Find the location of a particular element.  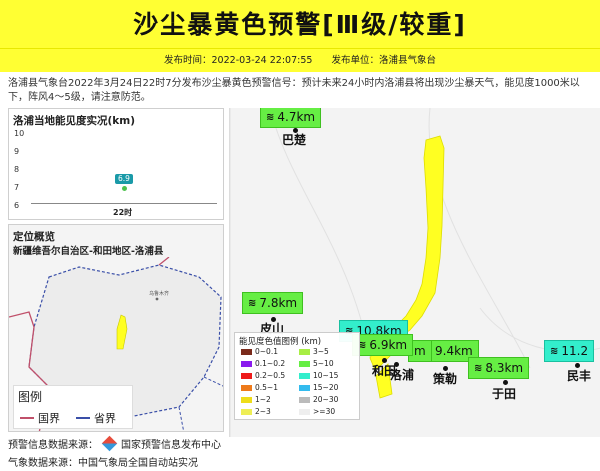

visibility-badge: ≋ 6.9km is located at coordinates (383, 345).